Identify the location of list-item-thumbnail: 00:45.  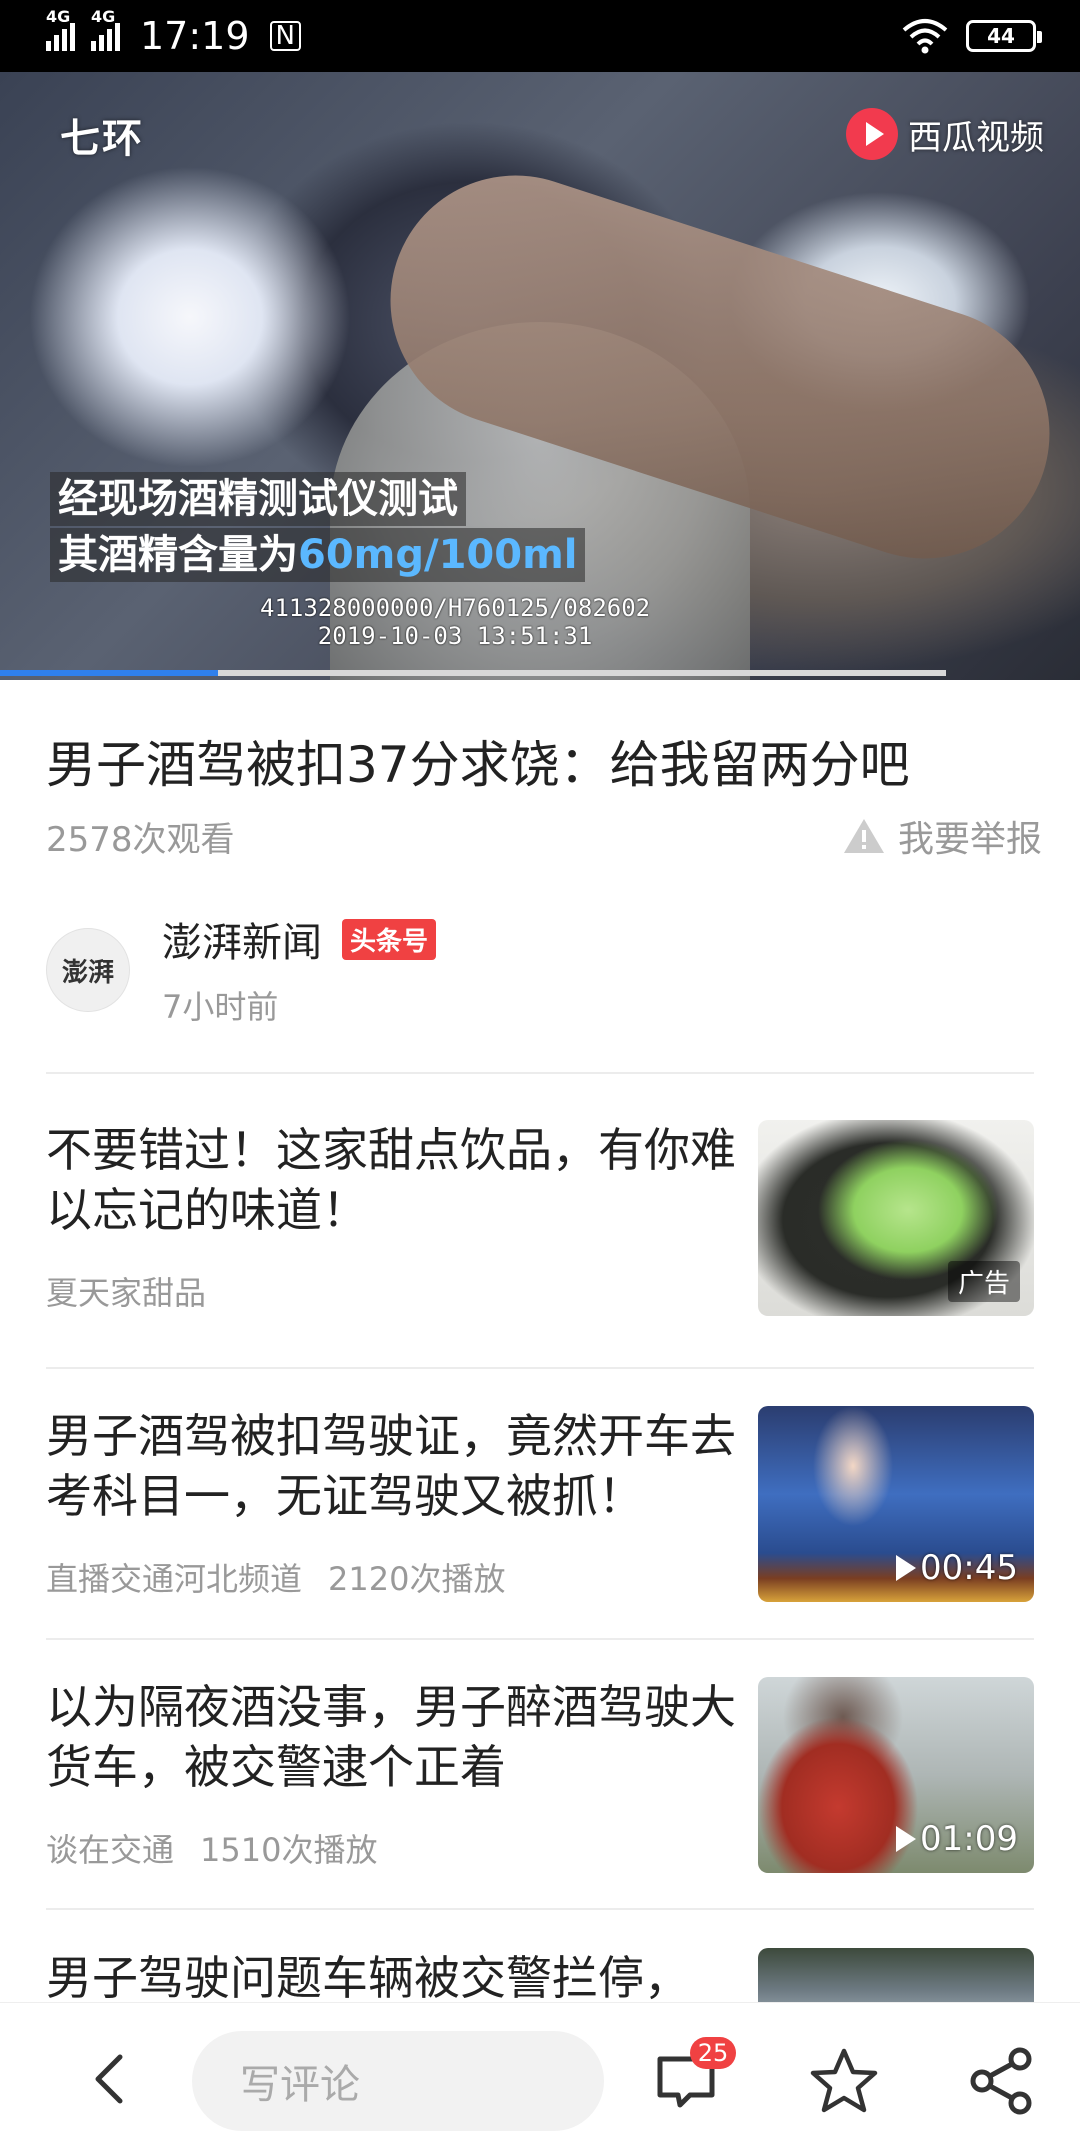
(896, 1504).